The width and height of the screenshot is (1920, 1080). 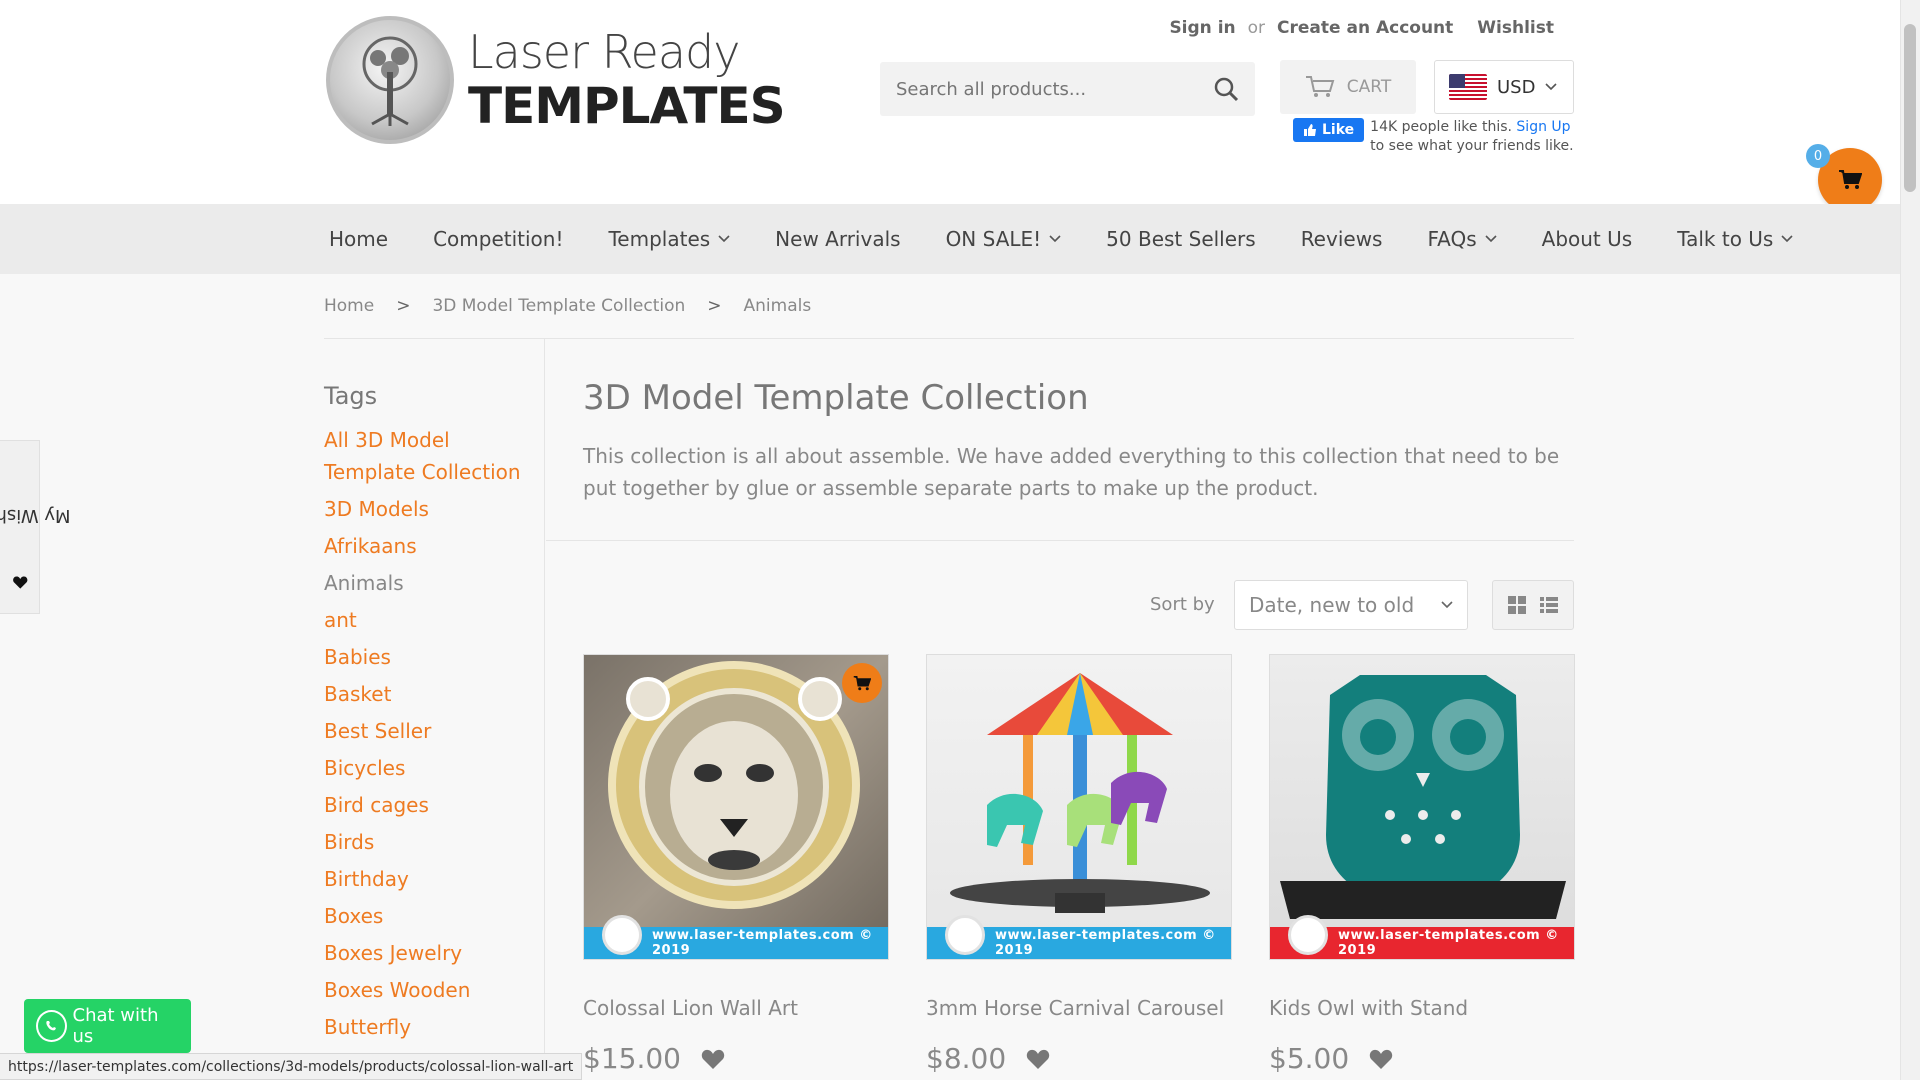 I want to click on tag-best-seller: Best Seller, so click(x=435, y=731).